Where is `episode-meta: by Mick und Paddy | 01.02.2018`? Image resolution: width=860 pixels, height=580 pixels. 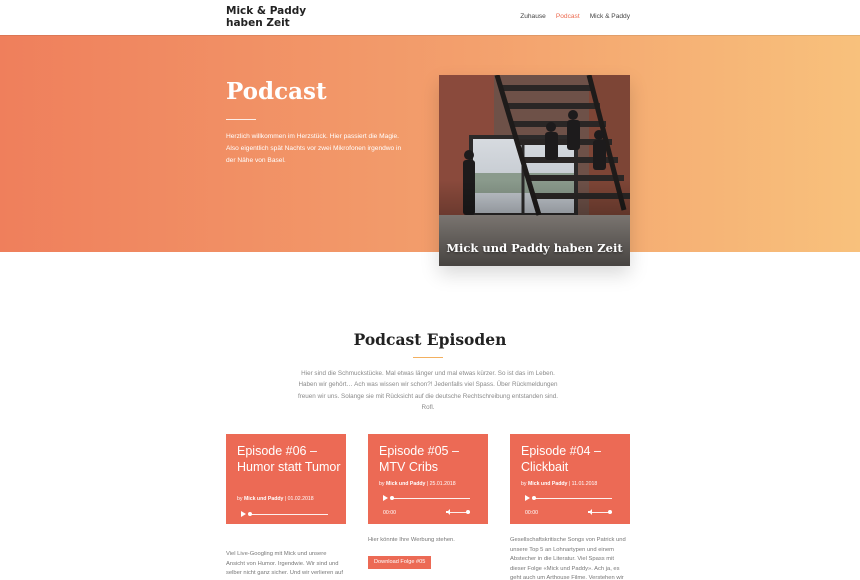
episode-meta: by Mick und Paddy | 01.02.2018 is located at coordinates (275, 499).